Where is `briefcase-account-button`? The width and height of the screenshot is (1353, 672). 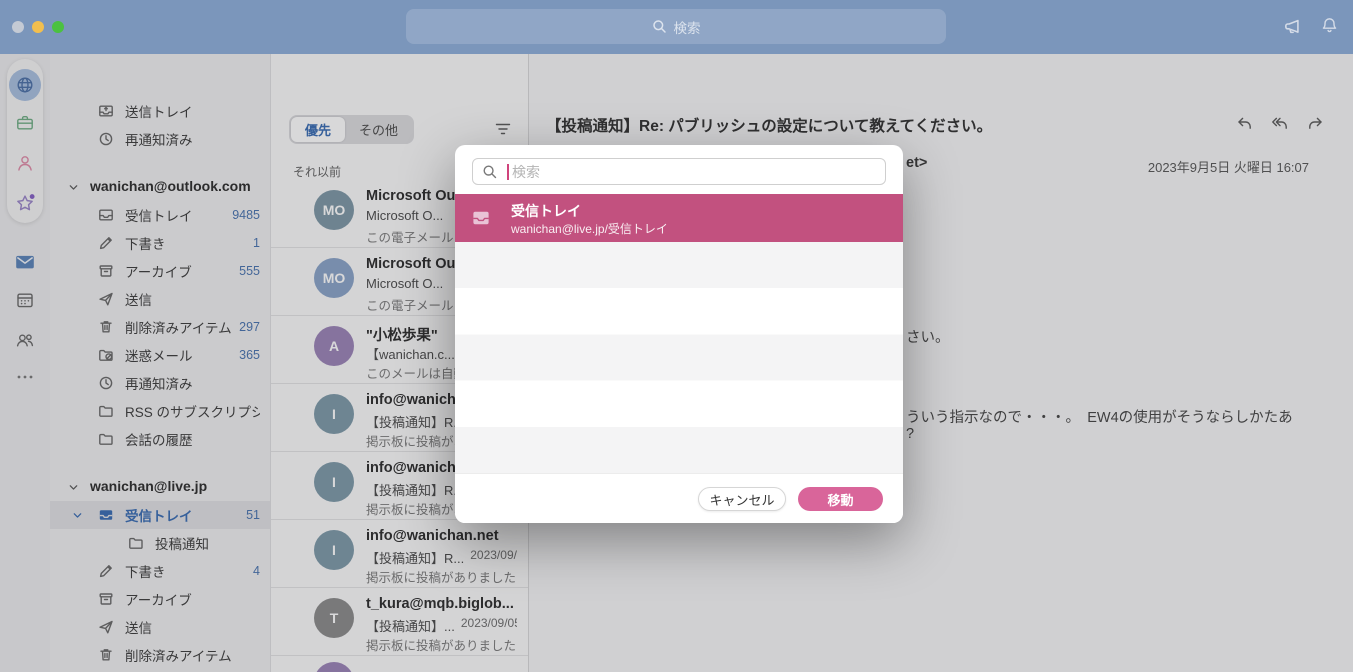
briefcase-account-button is located at coordinates (25, 123).